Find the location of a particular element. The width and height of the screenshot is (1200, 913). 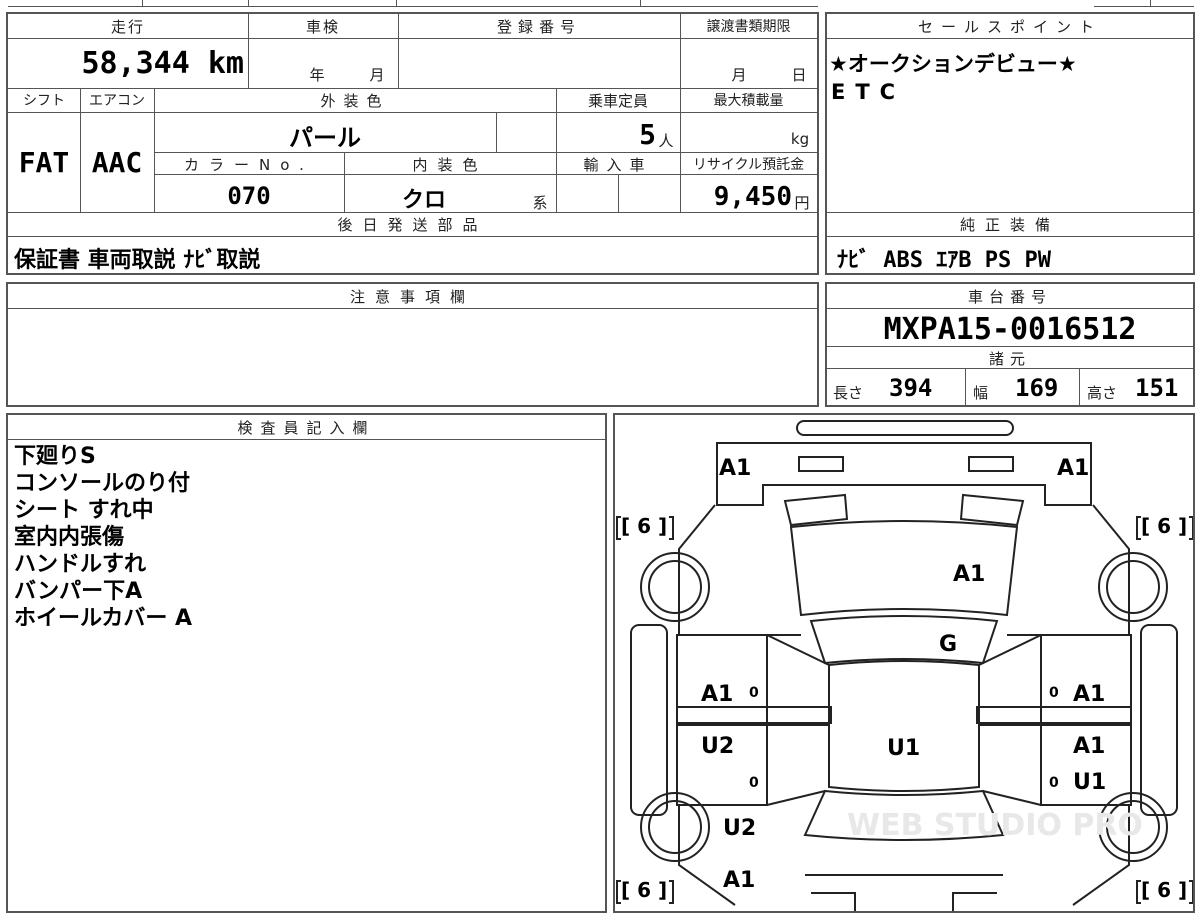

mark-tire-rear-right: [ 6 ] is located at coordinates (1164, 890).